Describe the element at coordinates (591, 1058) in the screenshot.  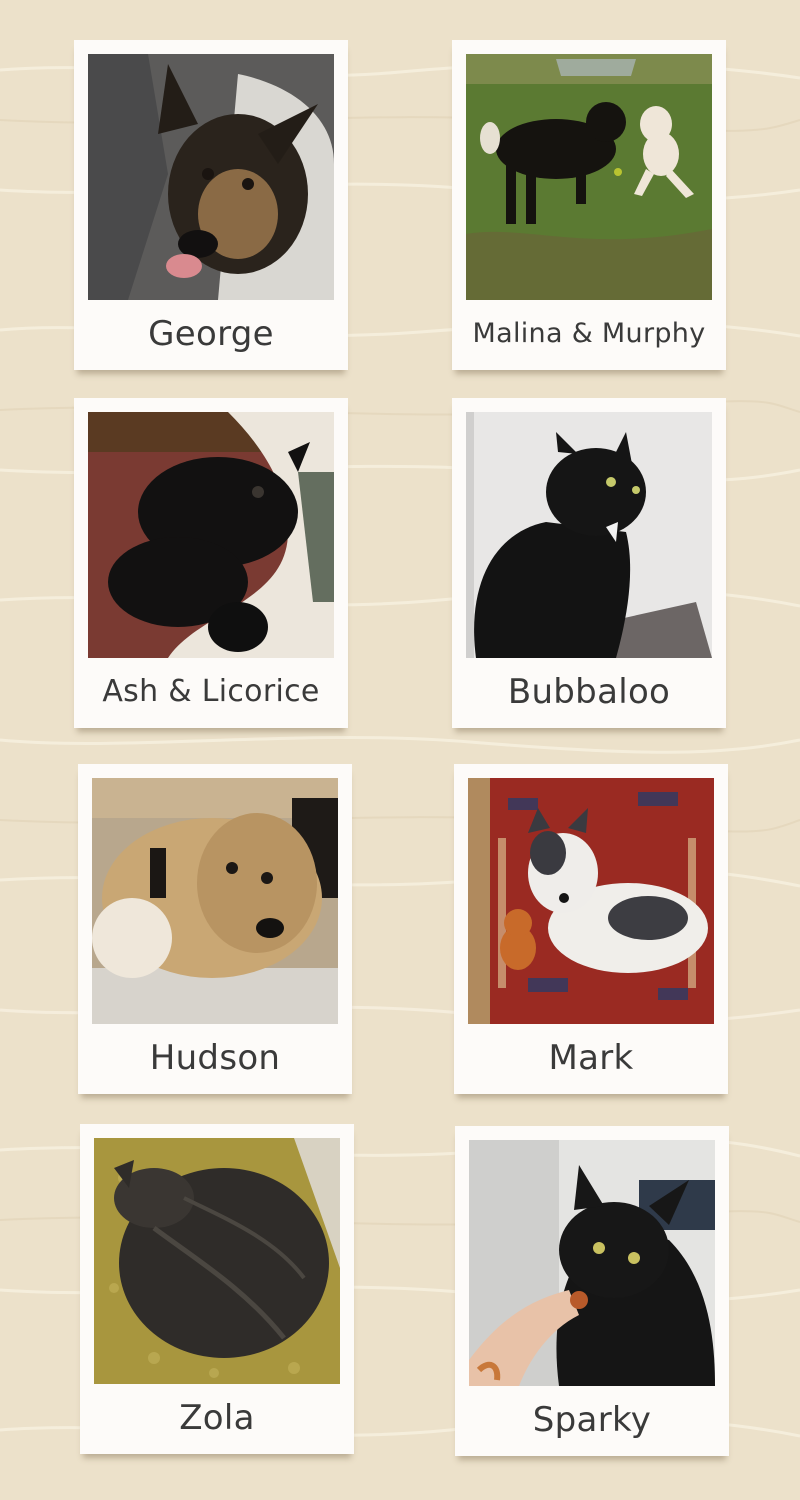
I see `pet-name: Mark` at that location.